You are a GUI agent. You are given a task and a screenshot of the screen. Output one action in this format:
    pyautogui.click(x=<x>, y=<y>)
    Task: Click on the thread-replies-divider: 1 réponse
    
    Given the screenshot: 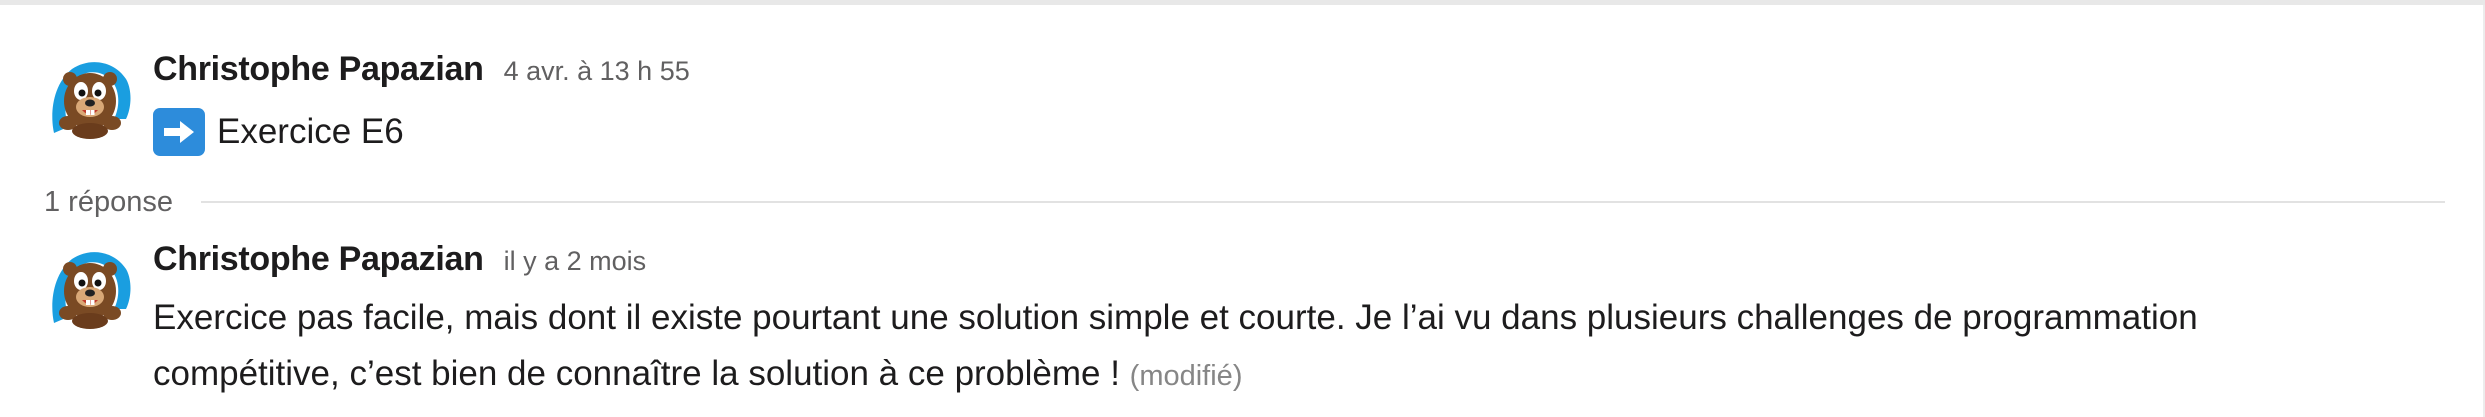 What is the action you would take?
    pyautogui.click(x=1244, y=202)
    